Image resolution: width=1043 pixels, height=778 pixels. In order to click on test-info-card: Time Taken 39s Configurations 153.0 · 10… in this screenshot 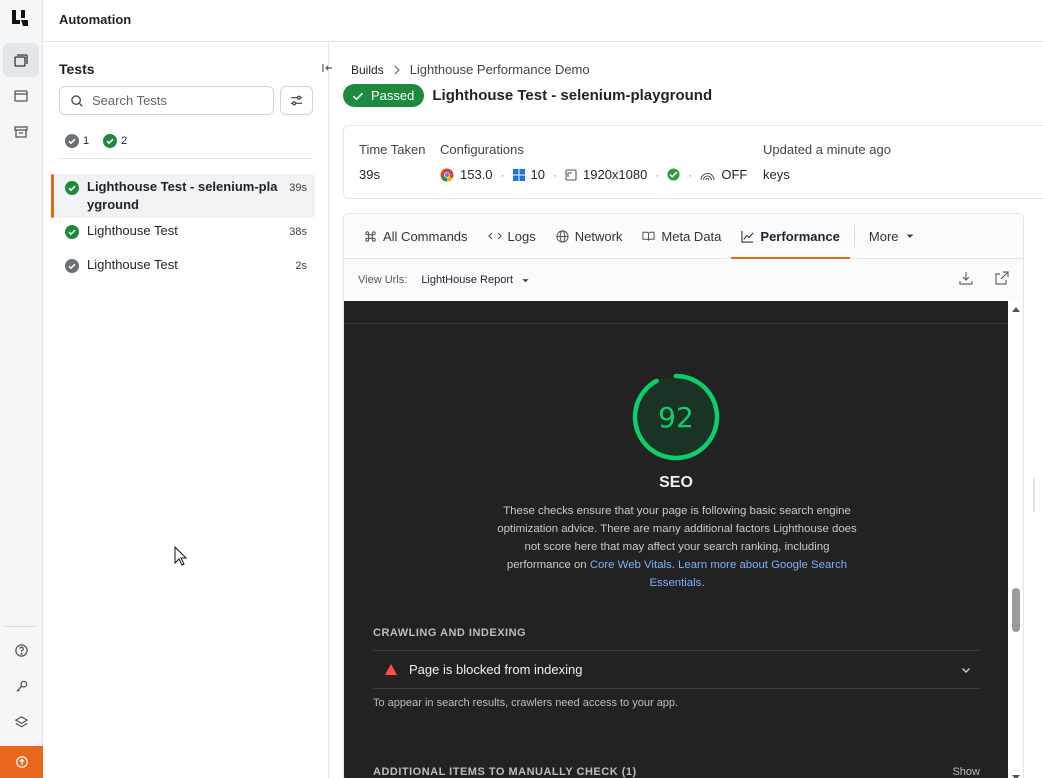, I will do `click(693, 162)`.